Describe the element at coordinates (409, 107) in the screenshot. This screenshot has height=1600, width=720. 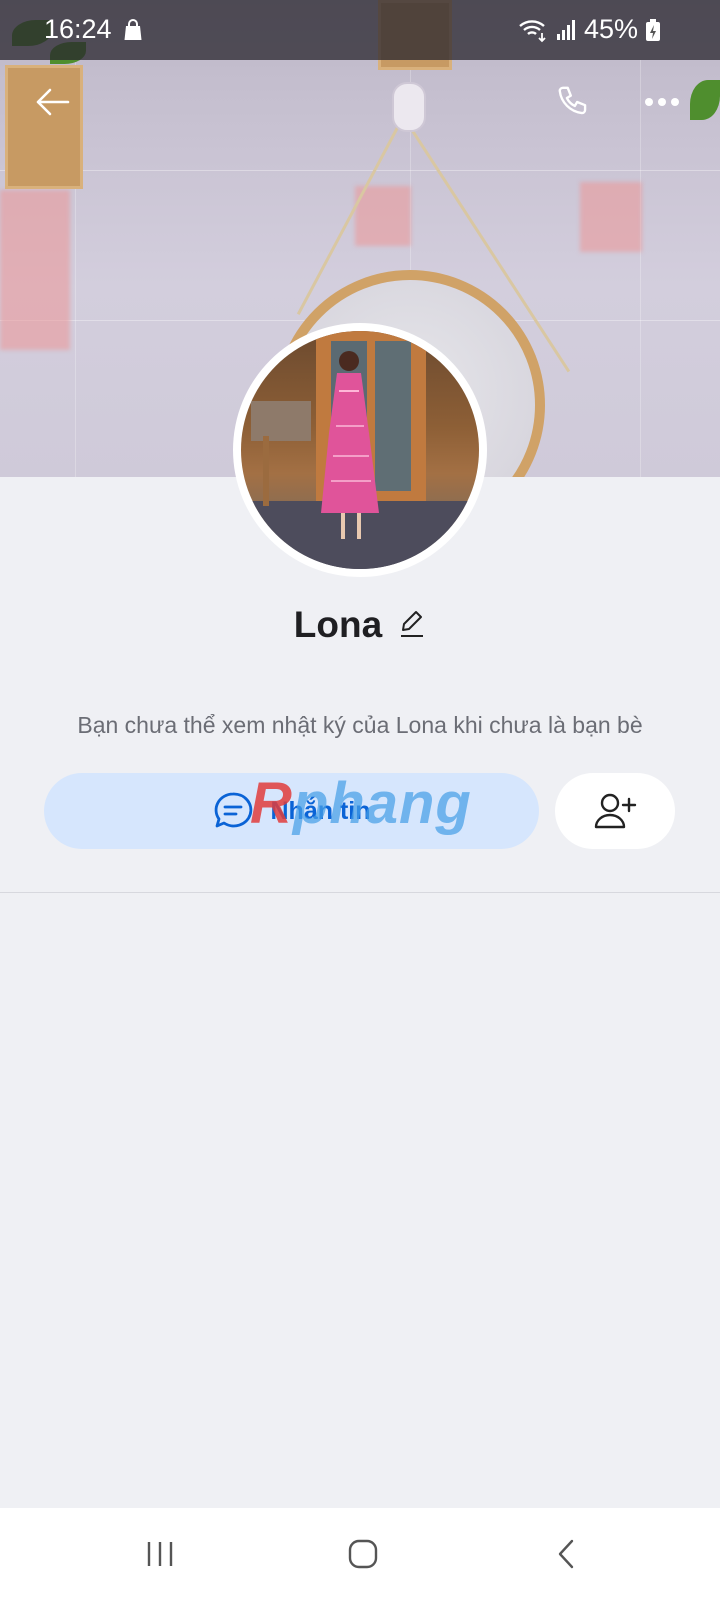
I see `wall-hook` at that location.